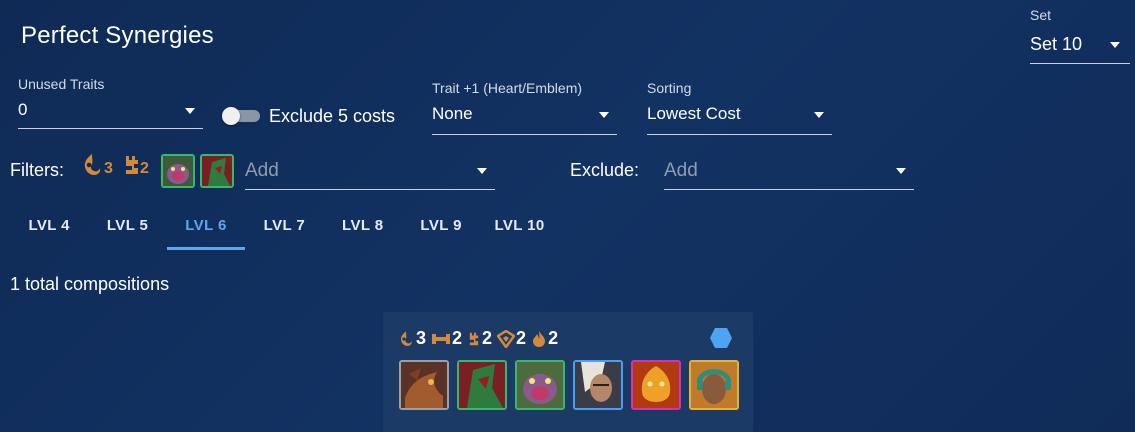 This screenshot has height=432, width=1135. I want to click on filter-add-select: Add, so click(370, 172).